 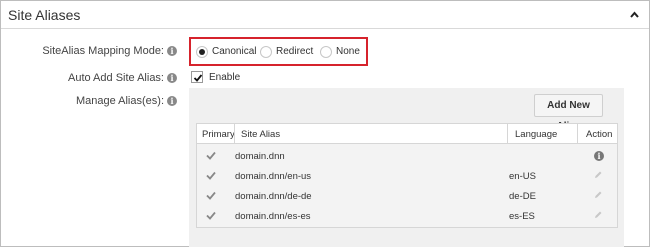 What do you see at coordinates (119, 101) in the screenshot?
I see `manage-alias-label: Manage Alias(es):` at bounding box center [119, 101].